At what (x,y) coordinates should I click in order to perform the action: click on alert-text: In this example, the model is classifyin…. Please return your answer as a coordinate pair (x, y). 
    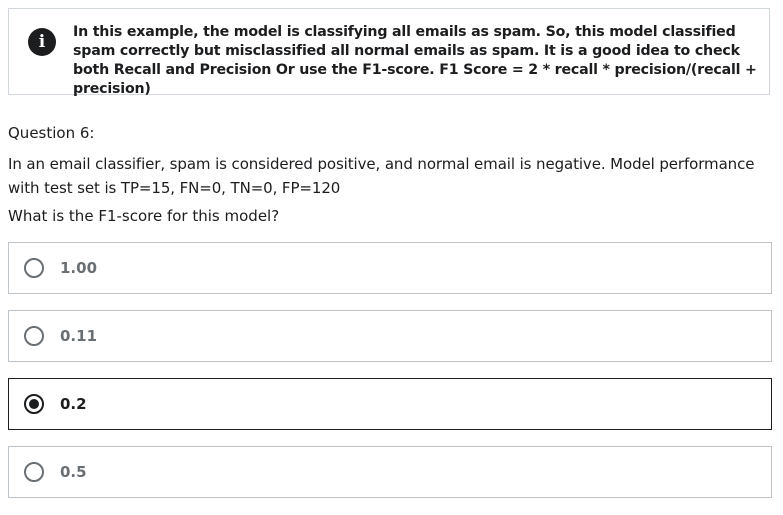
    Looking at the image, I should click on (415, 60).